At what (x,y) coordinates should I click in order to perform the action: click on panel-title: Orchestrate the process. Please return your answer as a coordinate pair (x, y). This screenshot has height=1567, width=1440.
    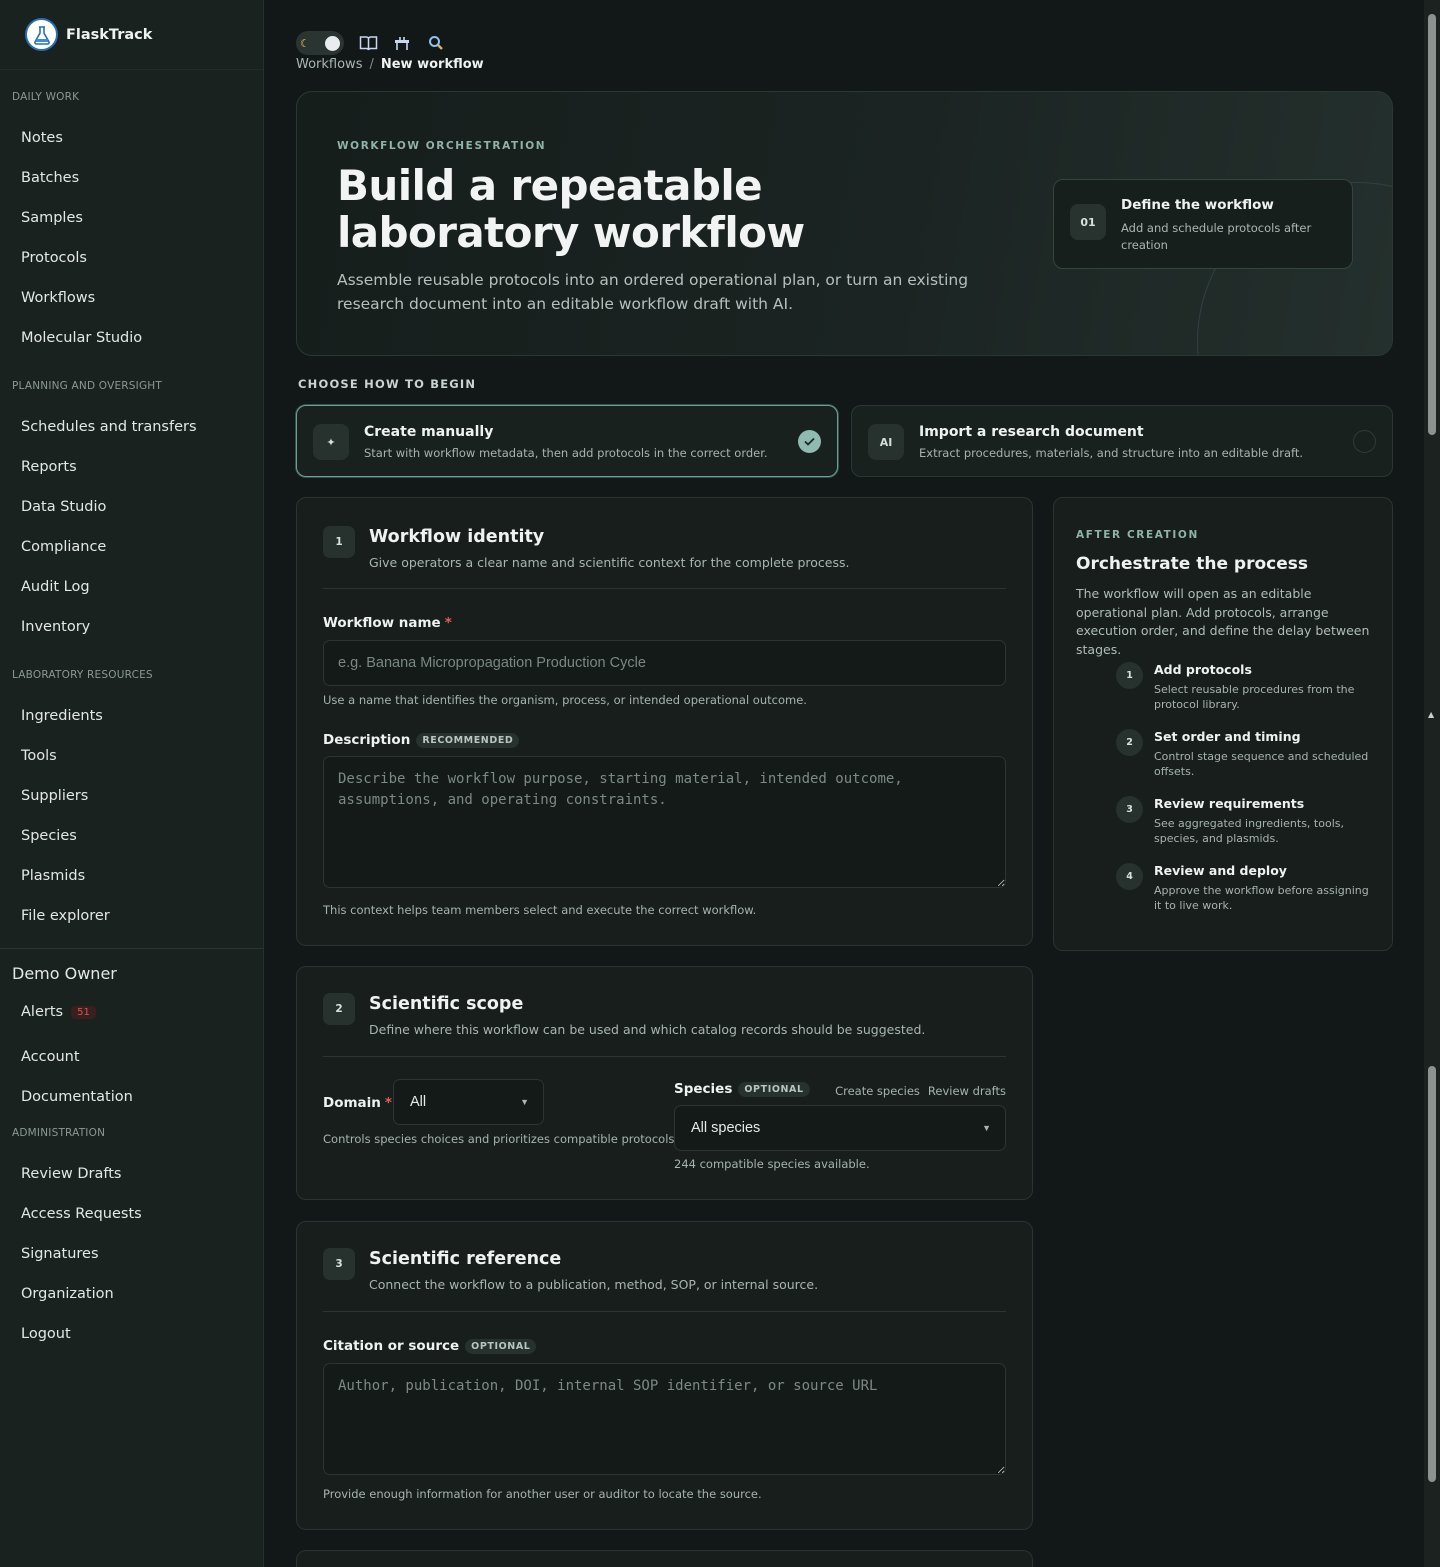
    Looking at the image, I should click on (1192, 564).